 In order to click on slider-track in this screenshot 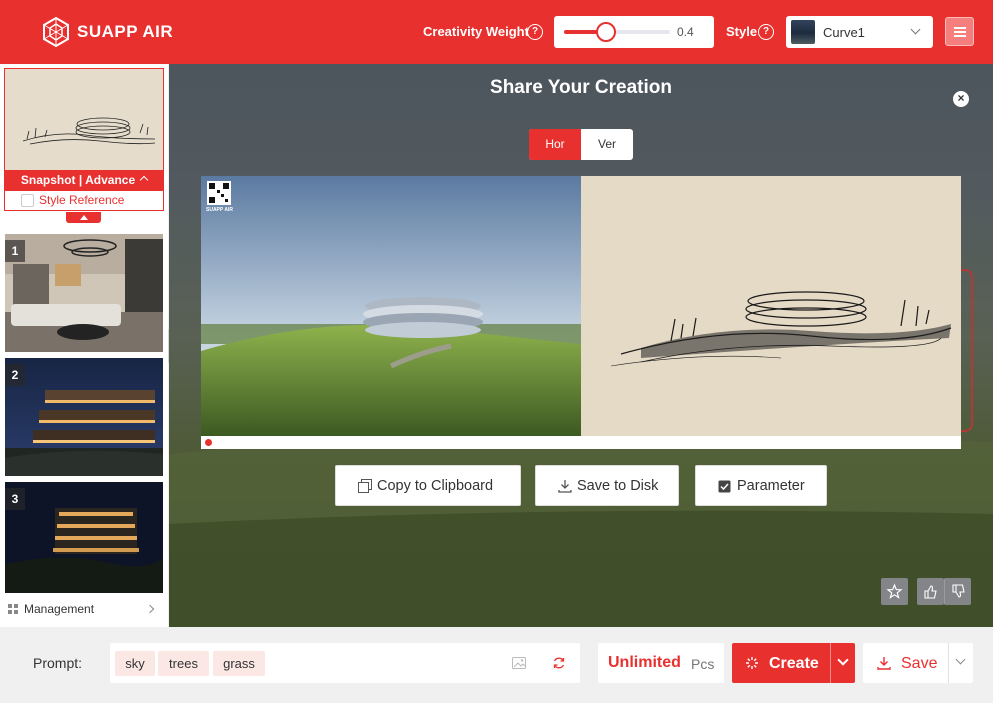, I will do `click(617, 32)`.